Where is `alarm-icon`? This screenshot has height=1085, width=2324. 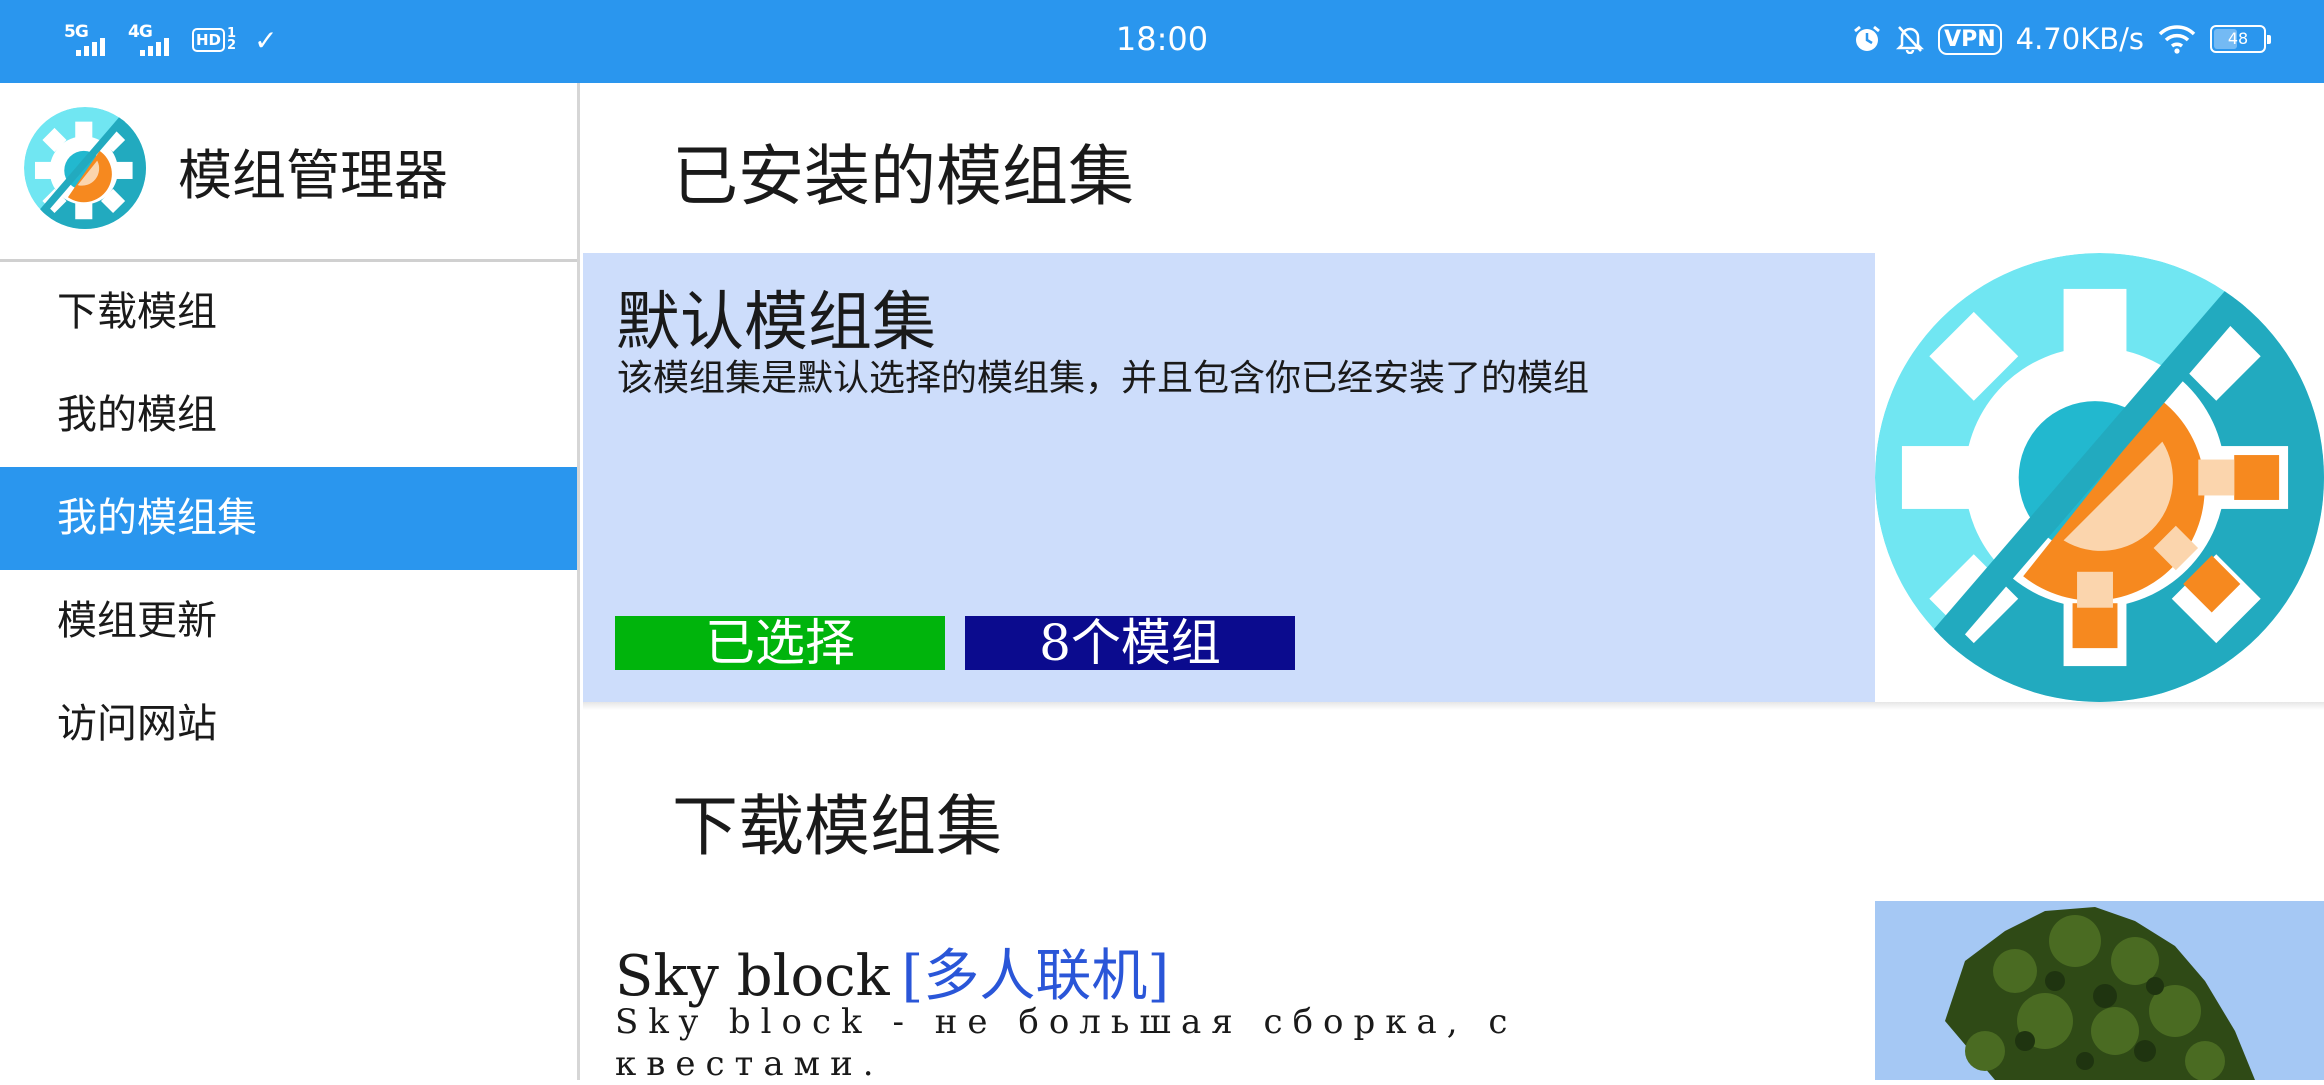 alarm-icon is located at coordinates (1867, 38).